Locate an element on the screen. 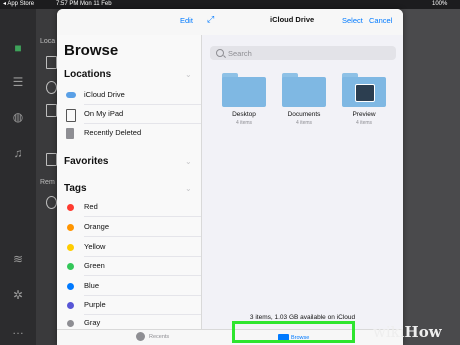 The image size is (460, 345). watermark-wiki: wiki is located at coordinates (389, 332).